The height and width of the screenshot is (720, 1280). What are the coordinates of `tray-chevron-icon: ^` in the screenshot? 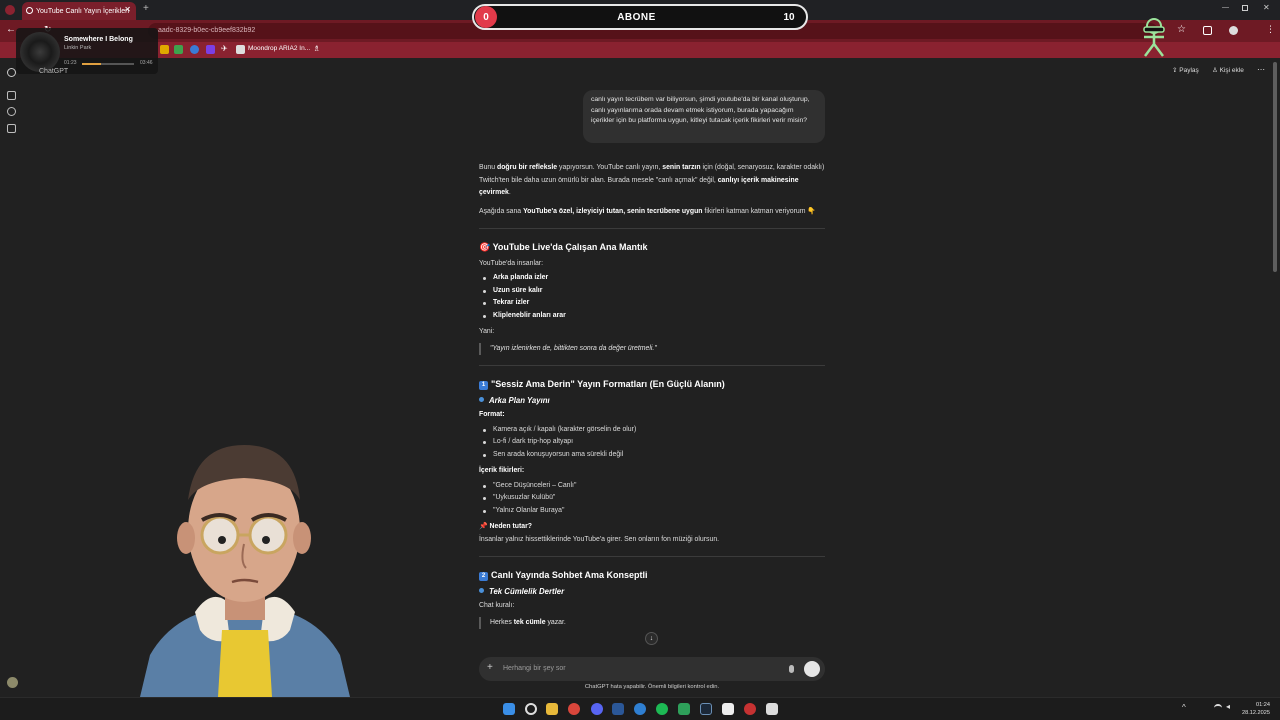 It's located at (1184, 707).